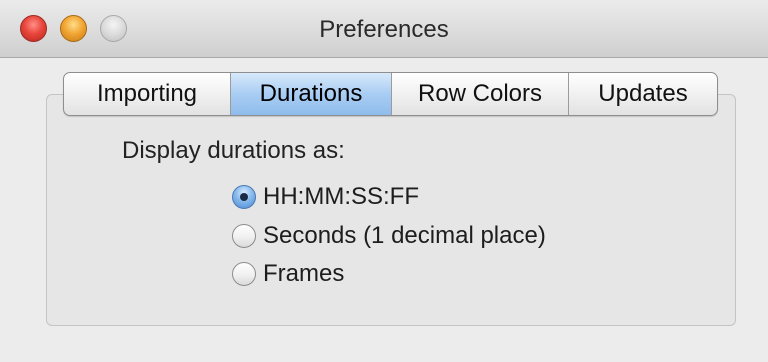 The width and height of the screenshot is (768, 362). What do you see at coordinates (244, 274) in the screenshot?
I see `radio-button-frames` at bounding box center [244, 274].